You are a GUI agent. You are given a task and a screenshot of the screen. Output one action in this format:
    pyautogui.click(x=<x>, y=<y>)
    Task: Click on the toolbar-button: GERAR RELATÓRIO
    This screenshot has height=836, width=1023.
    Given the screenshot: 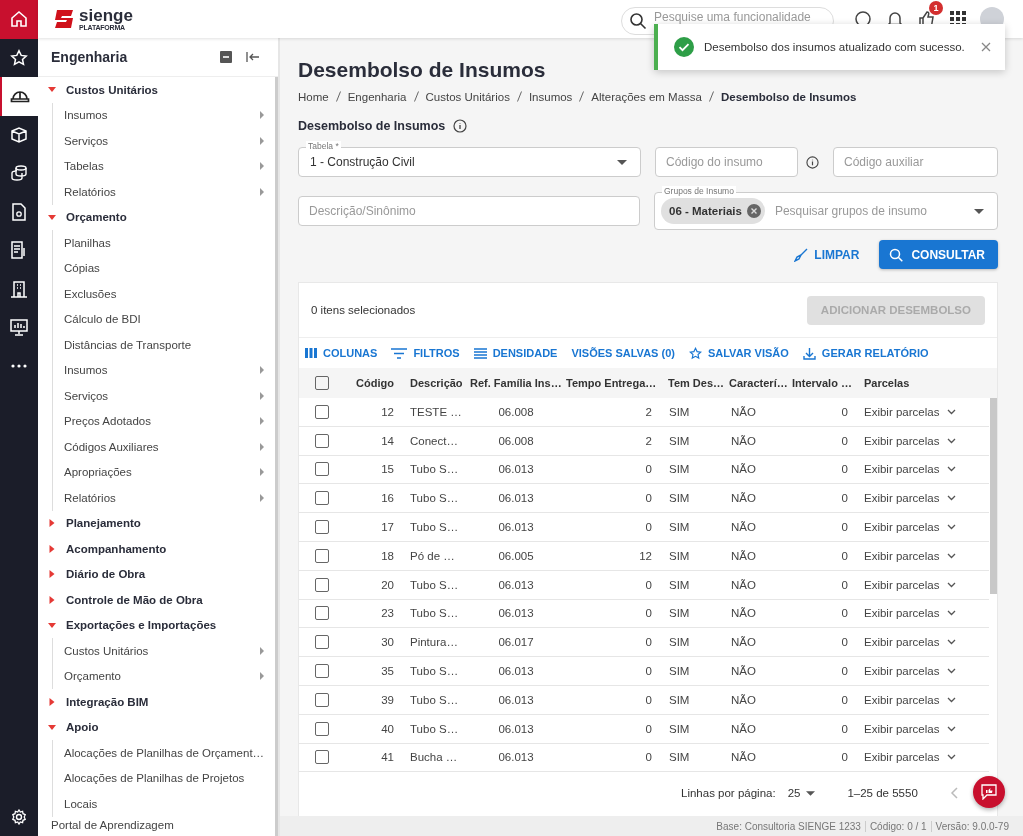 What is the action you would take?
    pyautogui.click(x=865, y=353)
    